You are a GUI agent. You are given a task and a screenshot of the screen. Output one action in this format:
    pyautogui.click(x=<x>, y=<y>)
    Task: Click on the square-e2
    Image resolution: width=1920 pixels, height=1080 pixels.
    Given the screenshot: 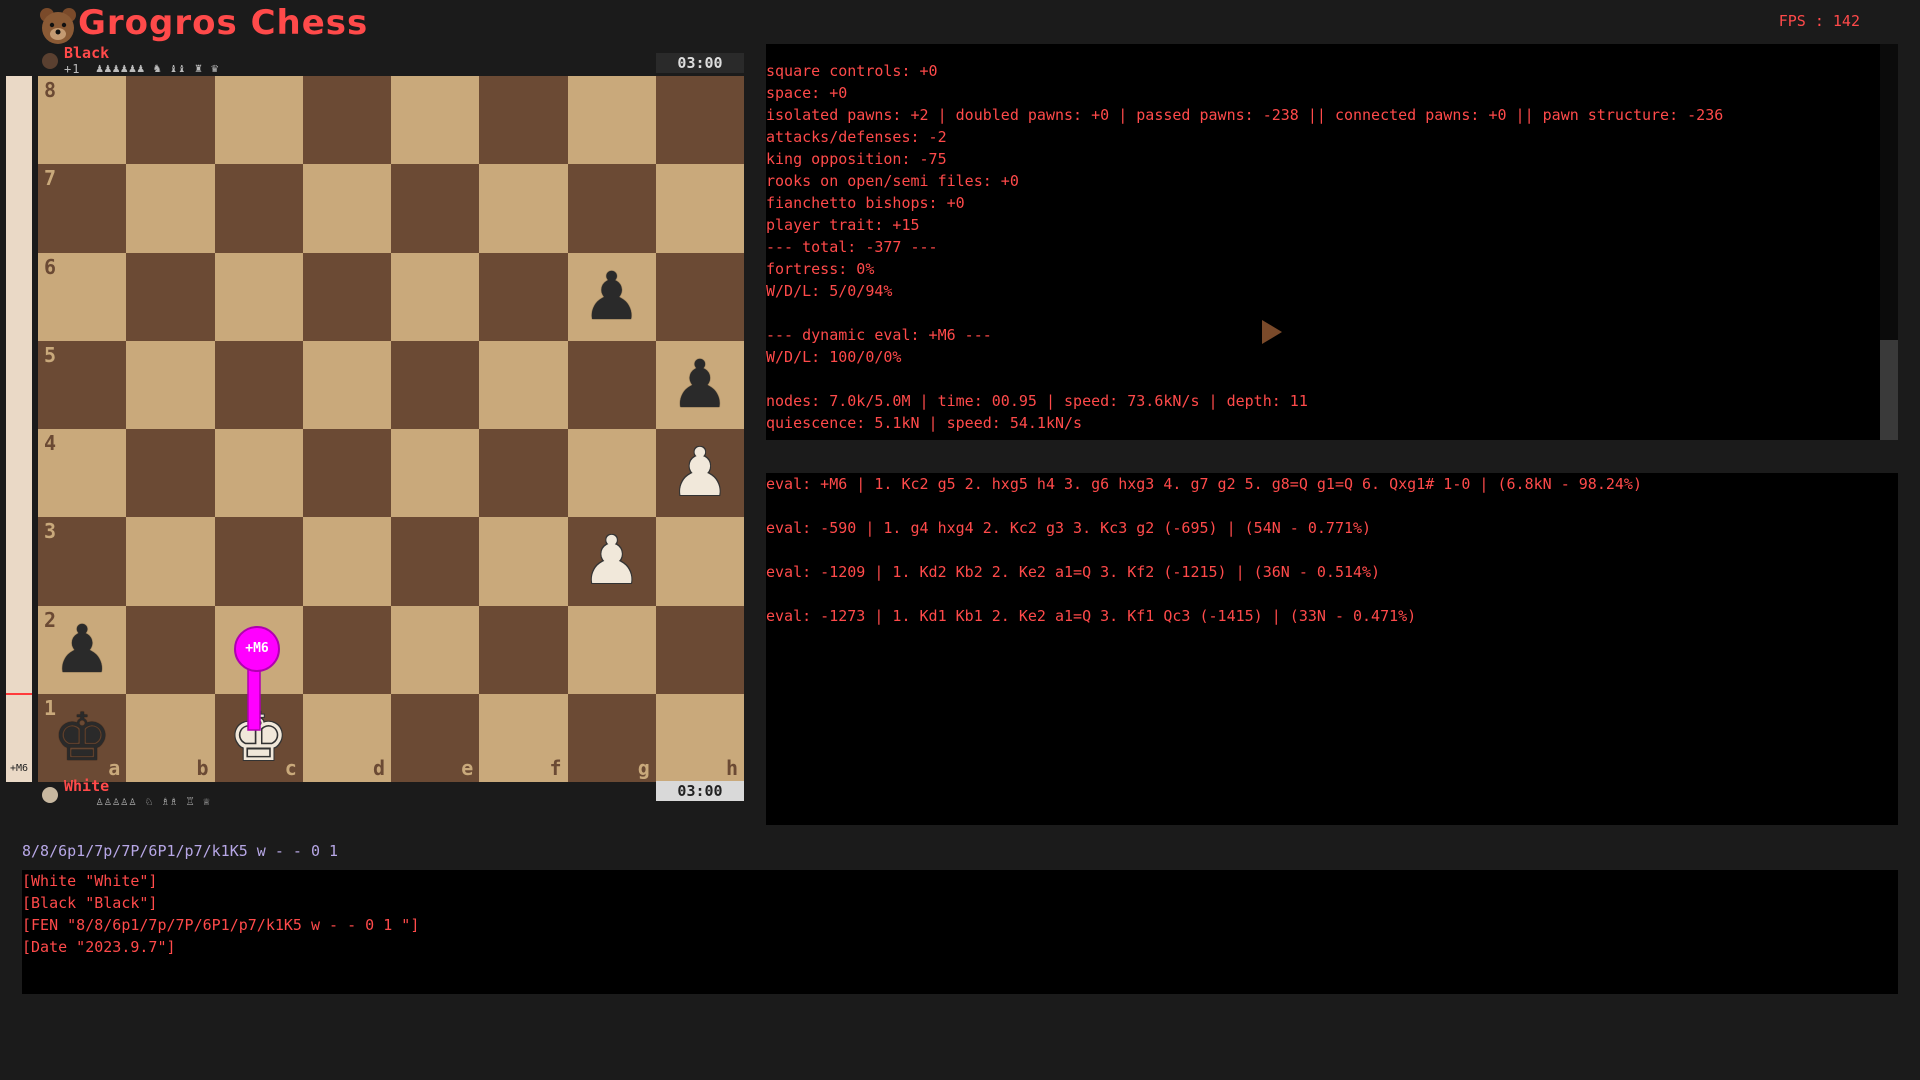 What is the action you would take?
    pyautogui.click(x=435, y=649)
    